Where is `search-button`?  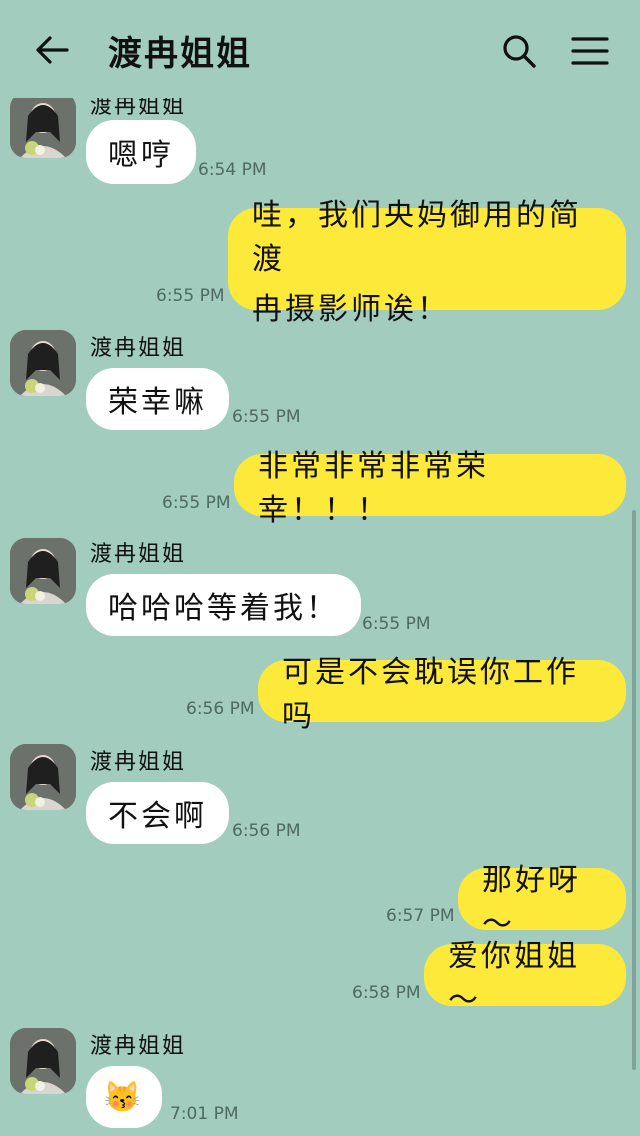
search-button is located at coordinates (519, 51).